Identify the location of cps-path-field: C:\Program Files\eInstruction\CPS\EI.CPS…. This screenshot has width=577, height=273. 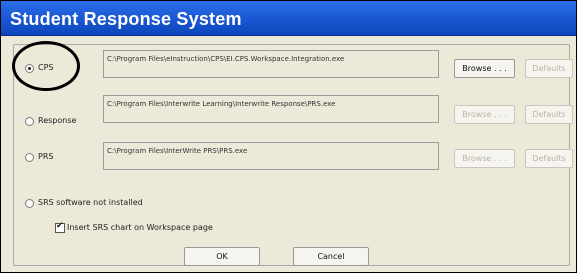
(271, 64).